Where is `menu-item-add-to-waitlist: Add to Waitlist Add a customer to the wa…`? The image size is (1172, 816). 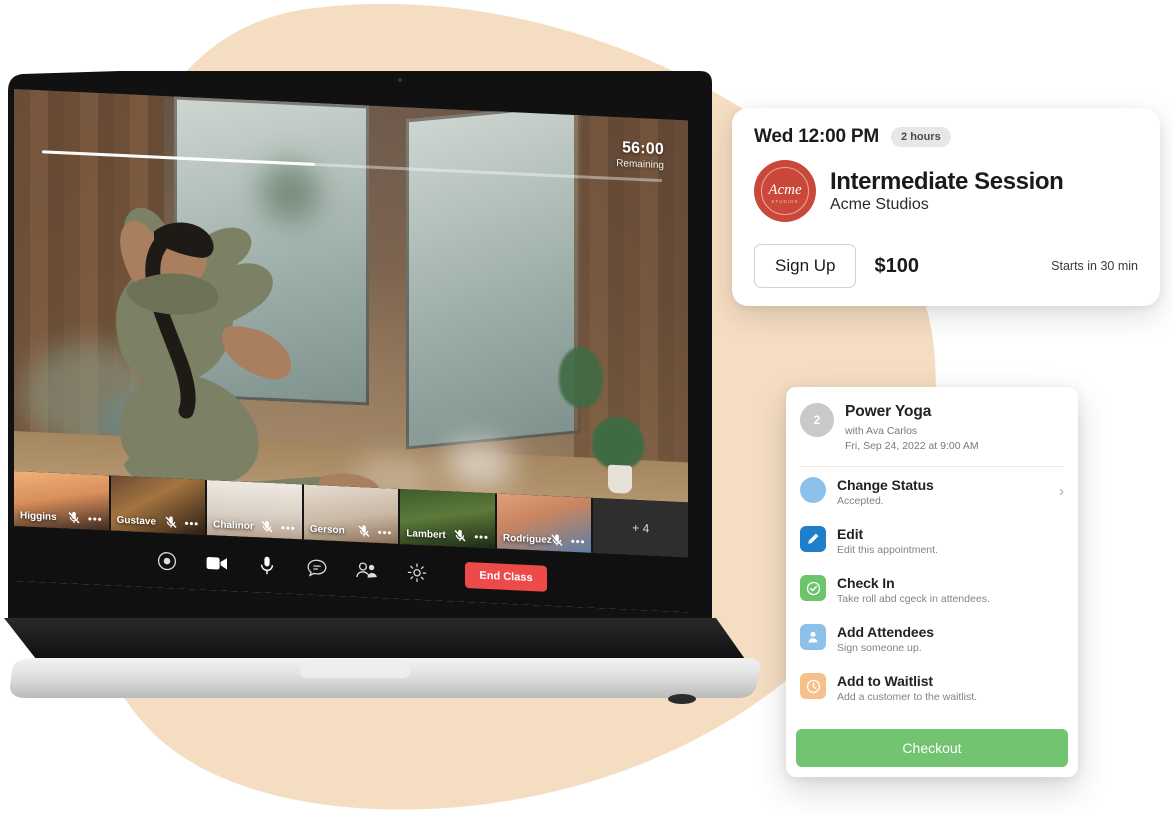
menu-item-add-to-waitlist: Add to Waitlist Add a customer to the wa… is located at coordinates (932, 687).